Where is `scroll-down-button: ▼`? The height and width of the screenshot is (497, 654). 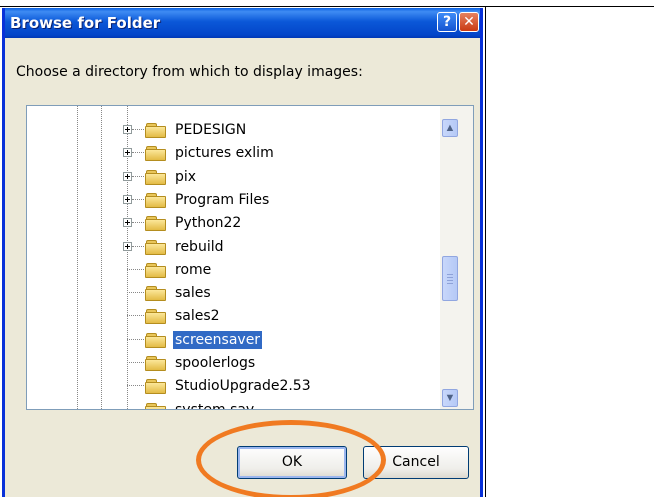
scroll-down-button: ▼ is located at coordinates (450, 398).